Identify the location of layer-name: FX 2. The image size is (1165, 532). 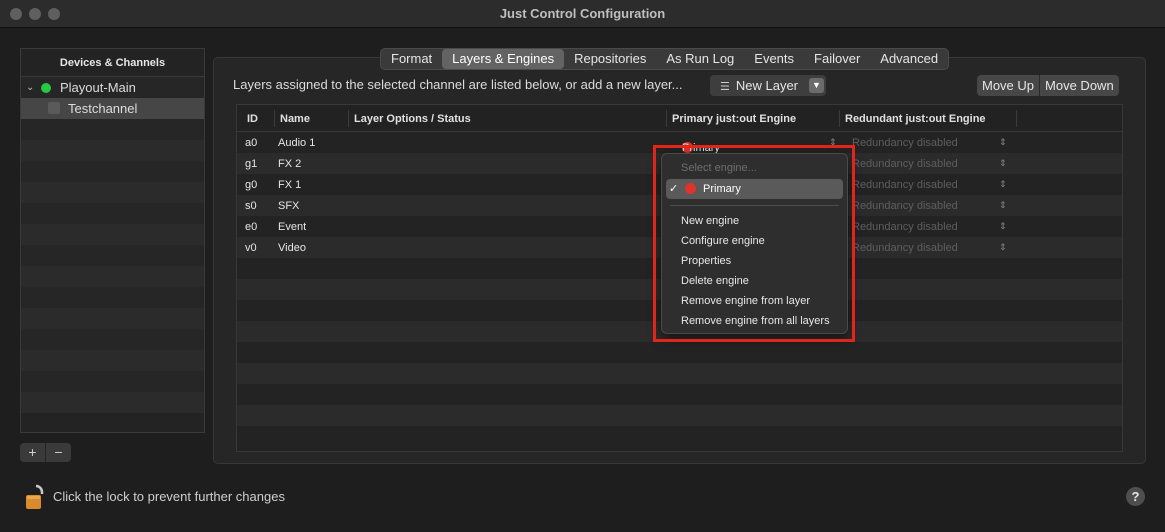
(290, 164).